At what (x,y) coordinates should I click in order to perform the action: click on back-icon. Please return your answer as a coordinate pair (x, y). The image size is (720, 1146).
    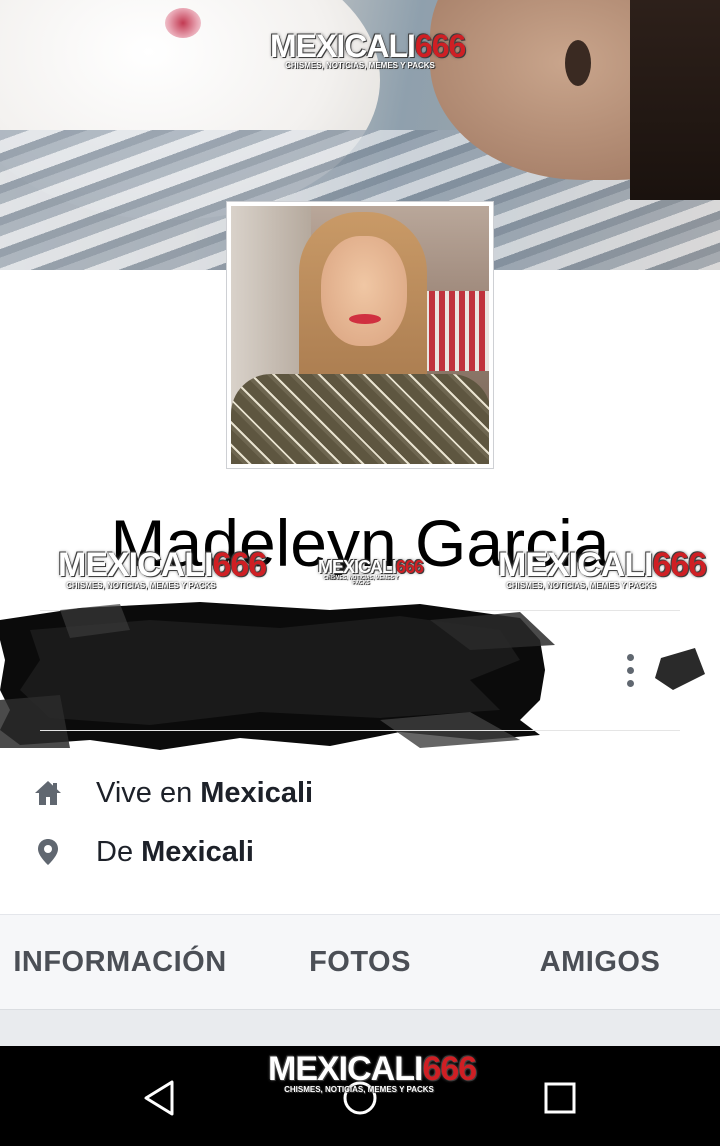
    Looking at the image, I should click on (159, 1098).